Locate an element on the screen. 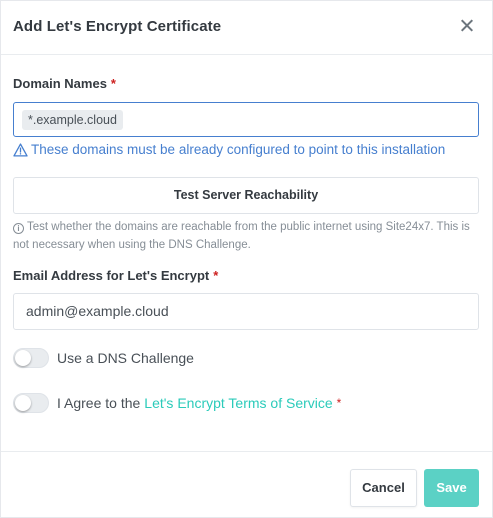  dns-challenge-row: Use a DNS Challenge is located at coordinates (103, 358).